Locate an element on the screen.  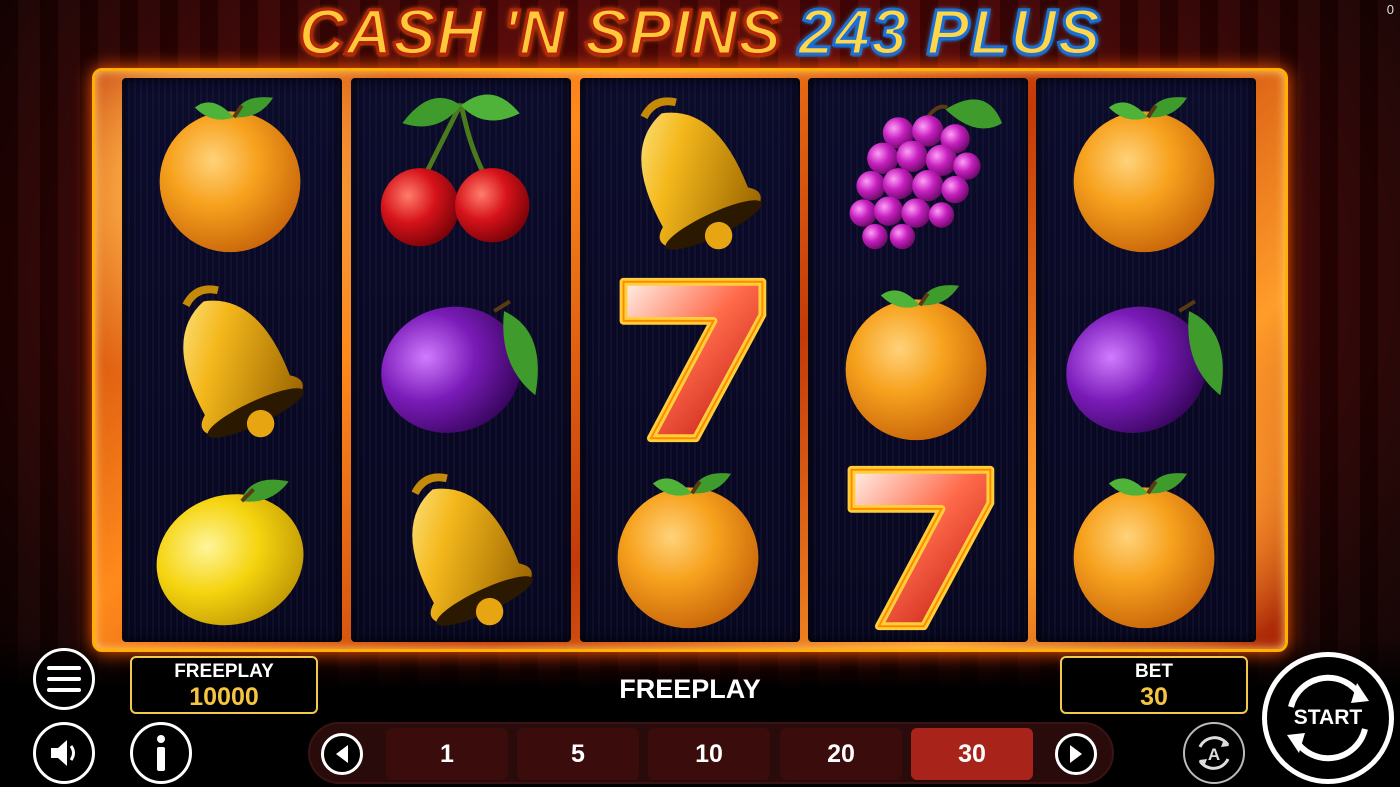
bet-option-1: 1 is located at coordinates (447, 754).